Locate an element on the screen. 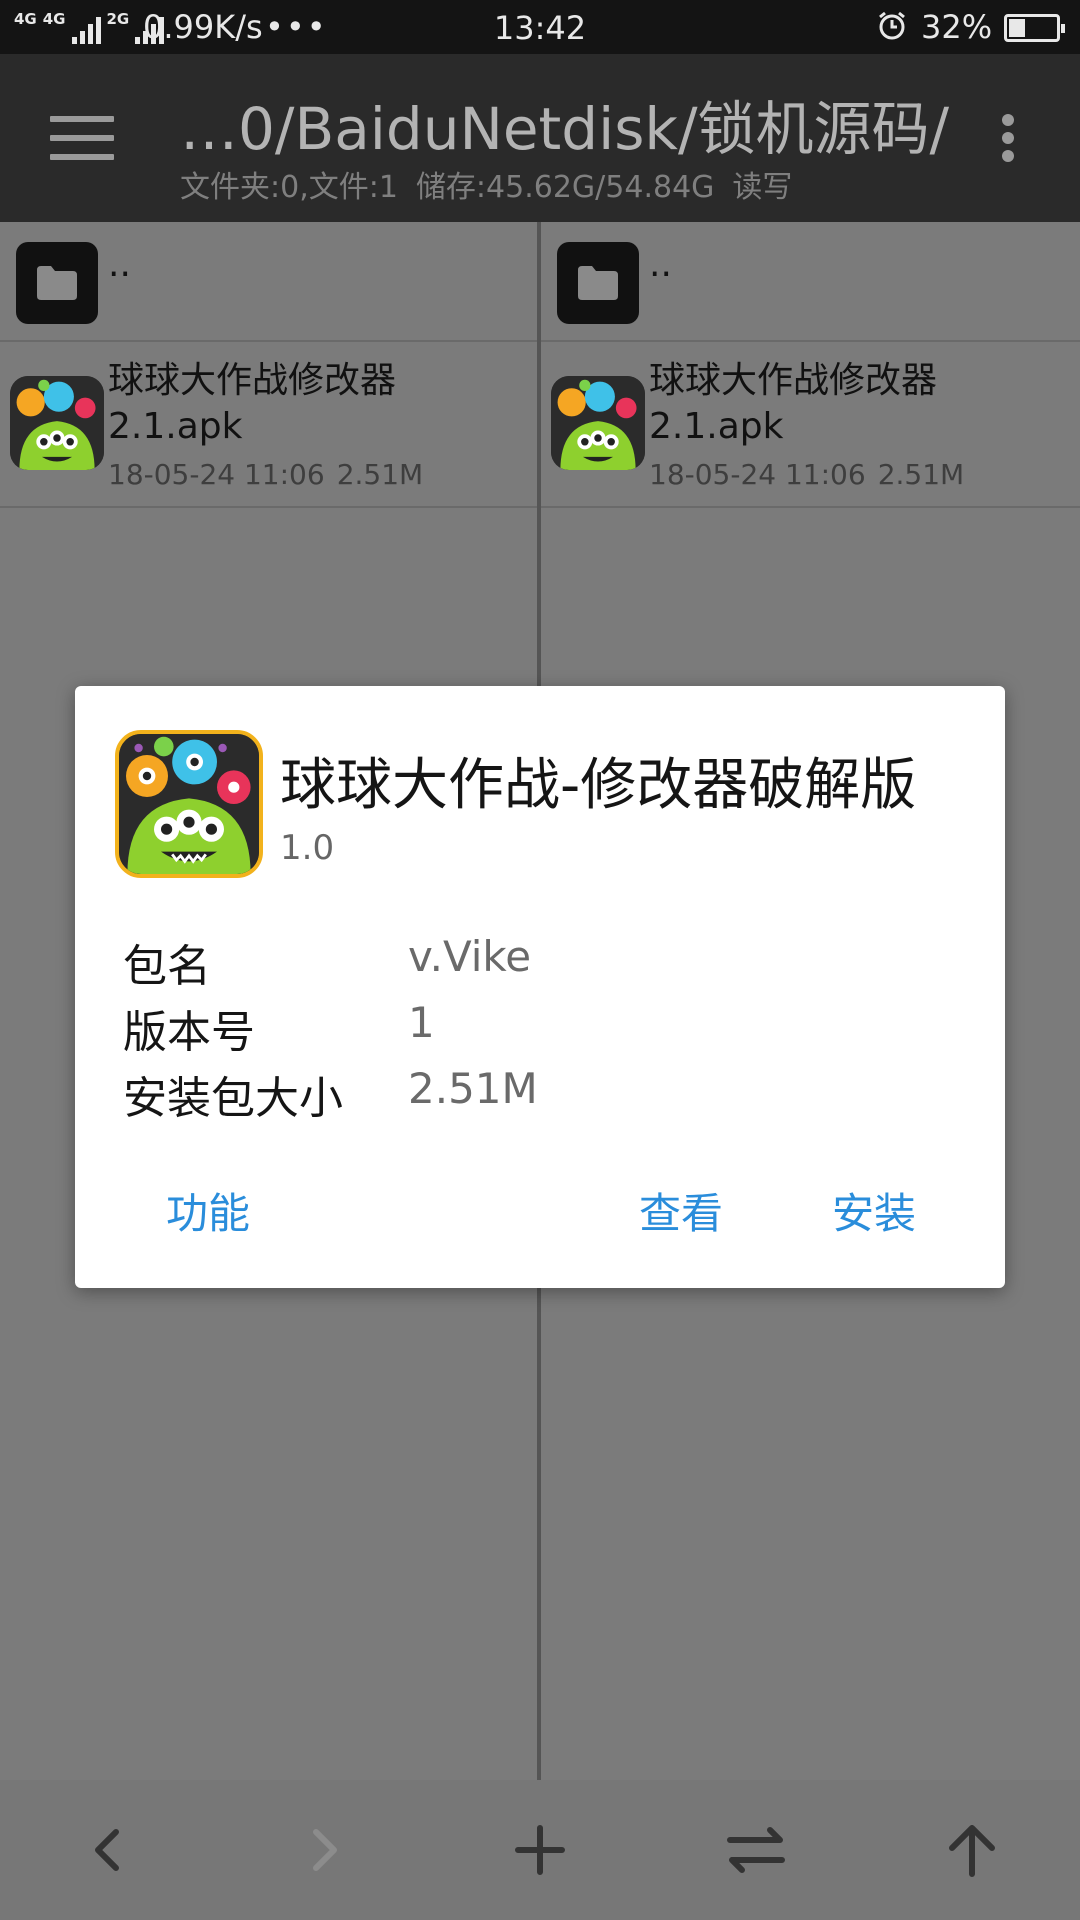 The width and height of the screenshot is (1080, 1920). dialog-version: 1.0 is located at coordinates (307, 848).